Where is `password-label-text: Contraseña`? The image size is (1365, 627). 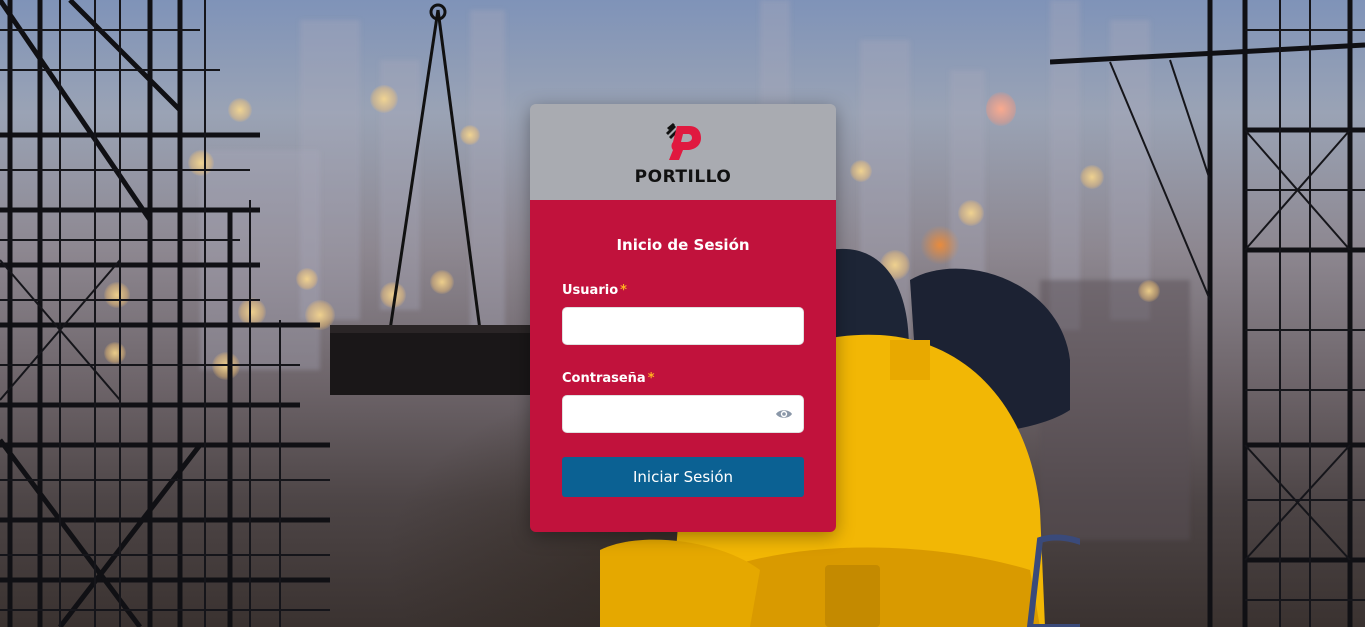 password-label-text: Contraseña is located at coordinates (604, 378).